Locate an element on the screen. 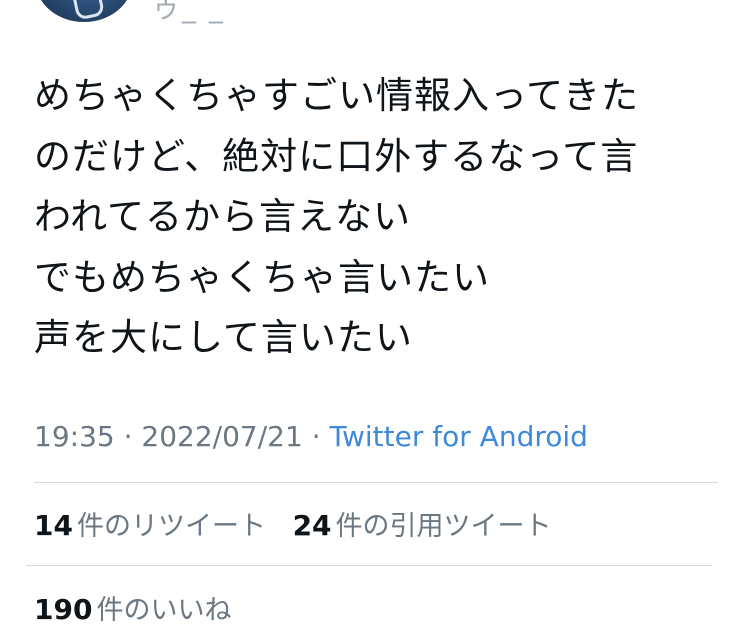 The image size is (750, 644). likes-stat: 190 件のいいね is located at coordinates (132, 607).